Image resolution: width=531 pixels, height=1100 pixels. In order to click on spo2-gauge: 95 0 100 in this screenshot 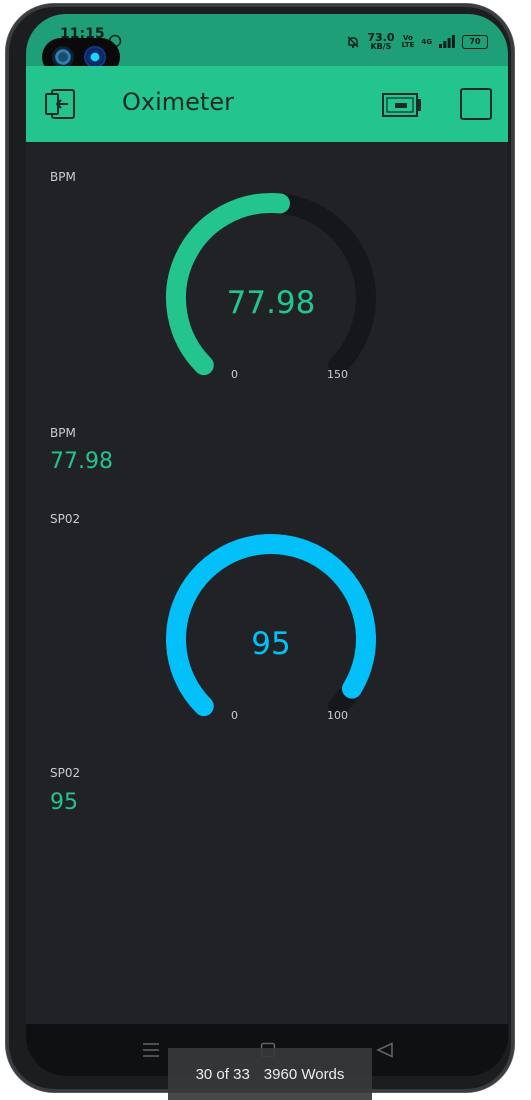, I will do `click(271, 628)`.